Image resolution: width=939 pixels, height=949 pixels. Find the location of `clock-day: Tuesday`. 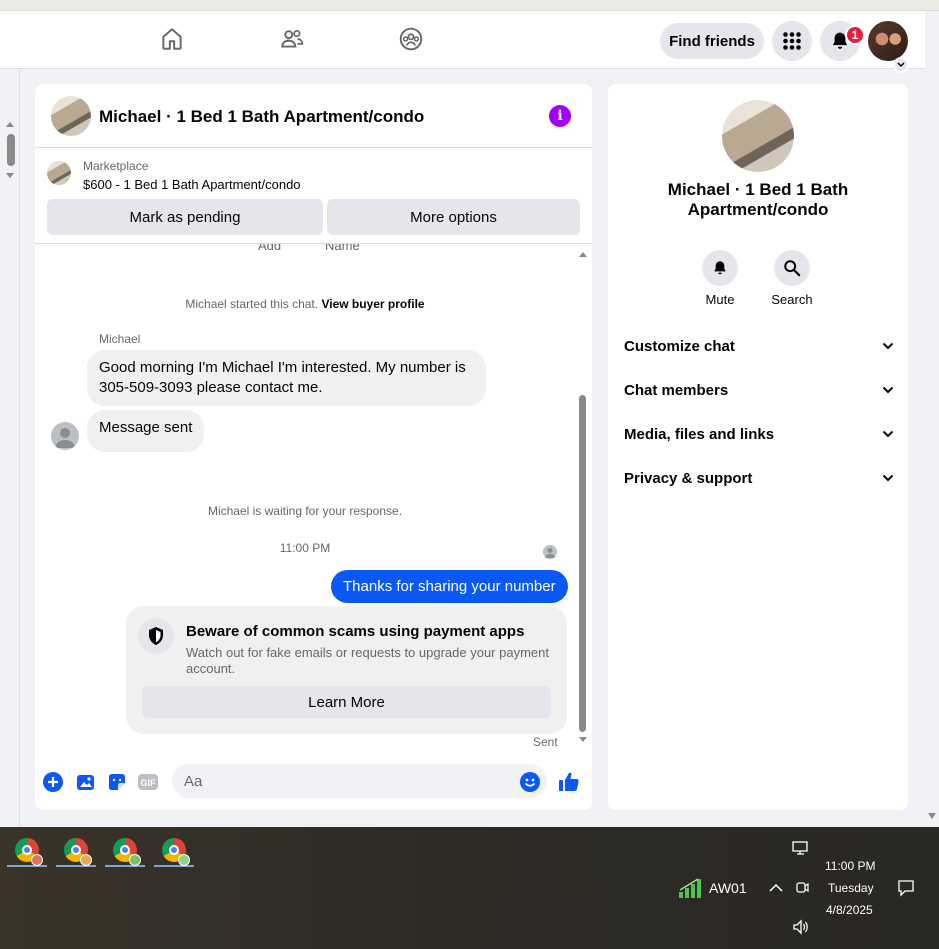

clock-day: Tuesday is located at coordinates (851, 888).